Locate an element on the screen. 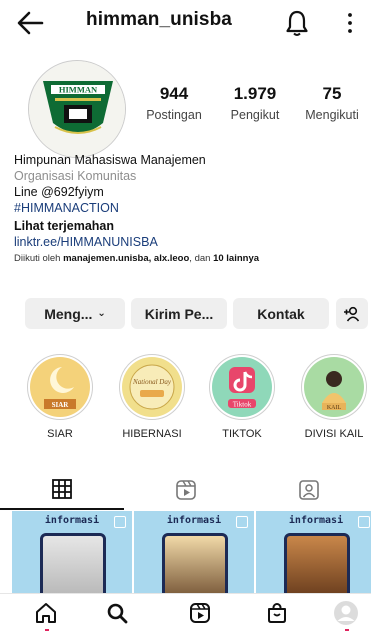 This screenshot has width=371, height=632. highlight-ring: National Day is located at coordinates (152, 387).